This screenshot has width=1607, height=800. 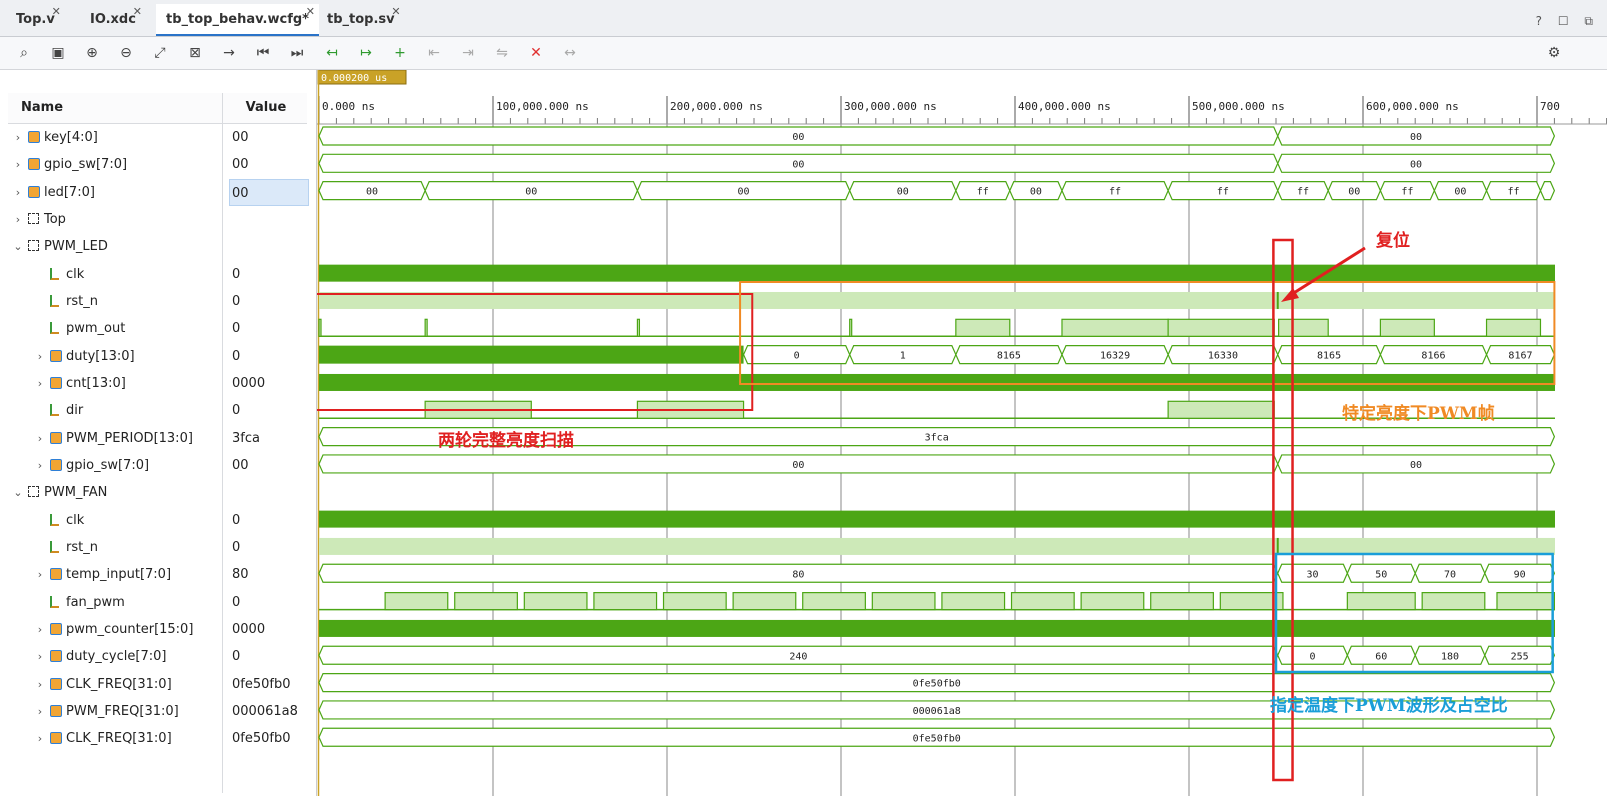 I want to click on signal-name: rst_n, so click(x=82, y=301).